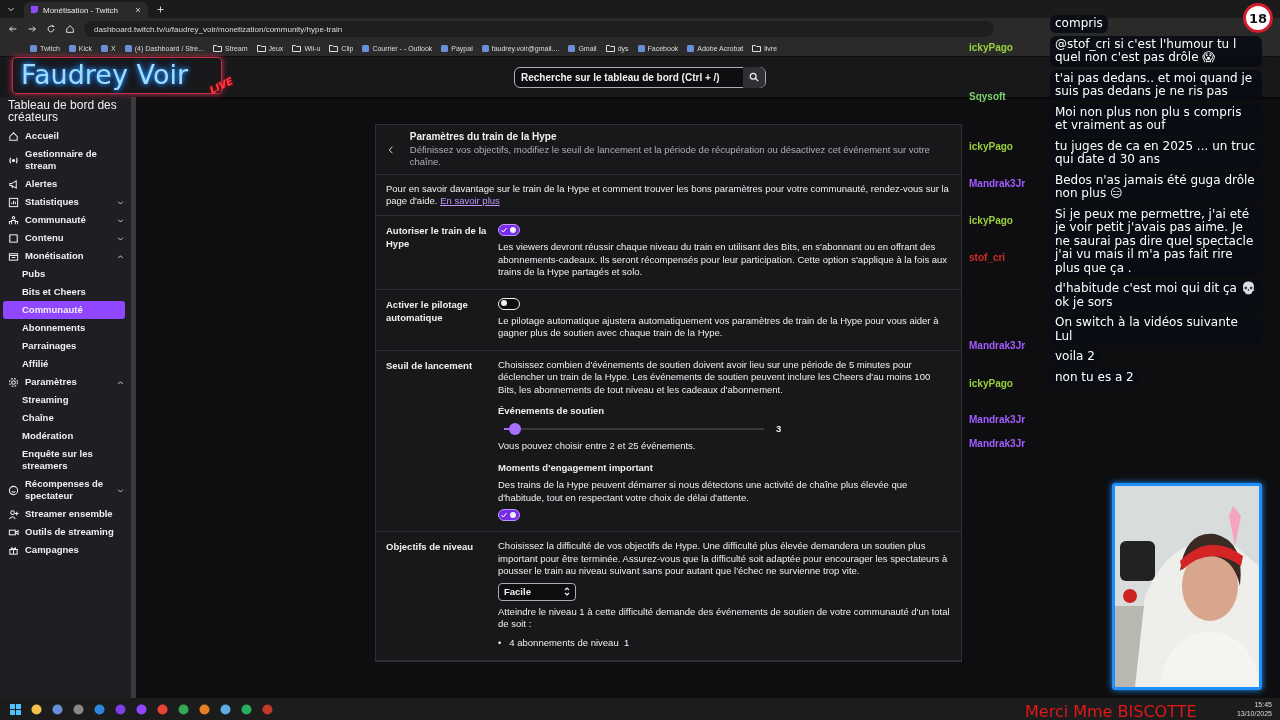 The image size is (1280, 720). Describe the element at coordinates (779, 428) in the screenshot. I see `slider-value: 3` at that location.